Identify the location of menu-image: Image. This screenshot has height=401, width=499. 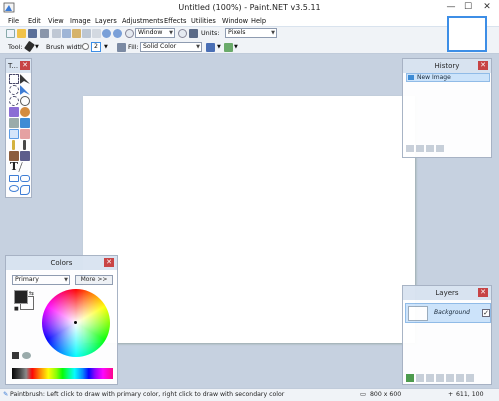
(80, 21).